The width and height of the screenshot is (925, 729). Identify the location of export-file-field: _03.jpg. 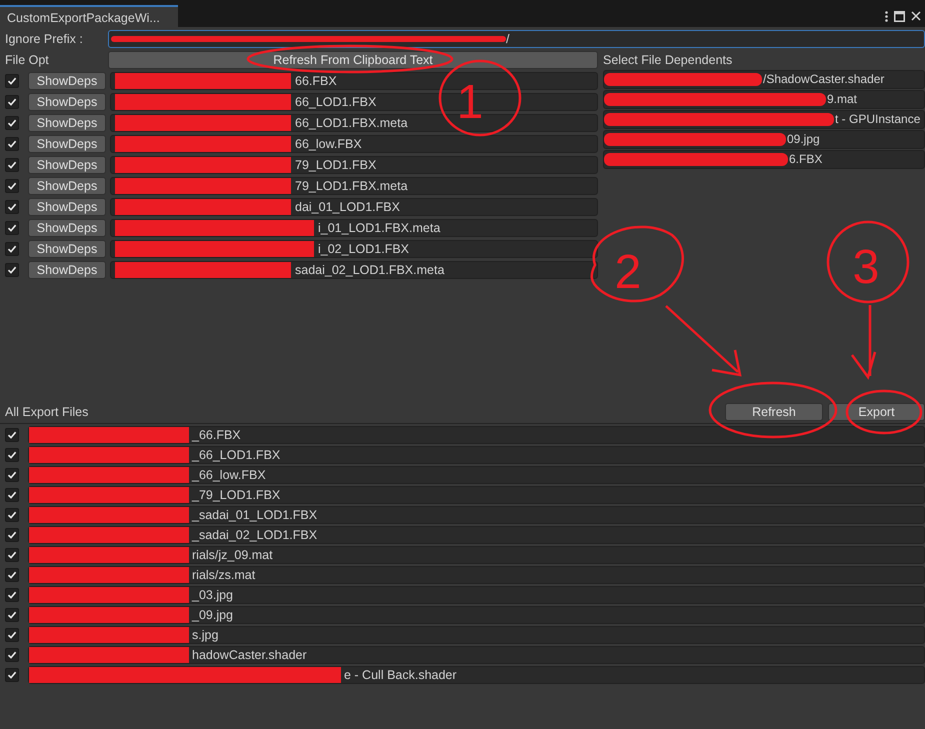
(476, 595).